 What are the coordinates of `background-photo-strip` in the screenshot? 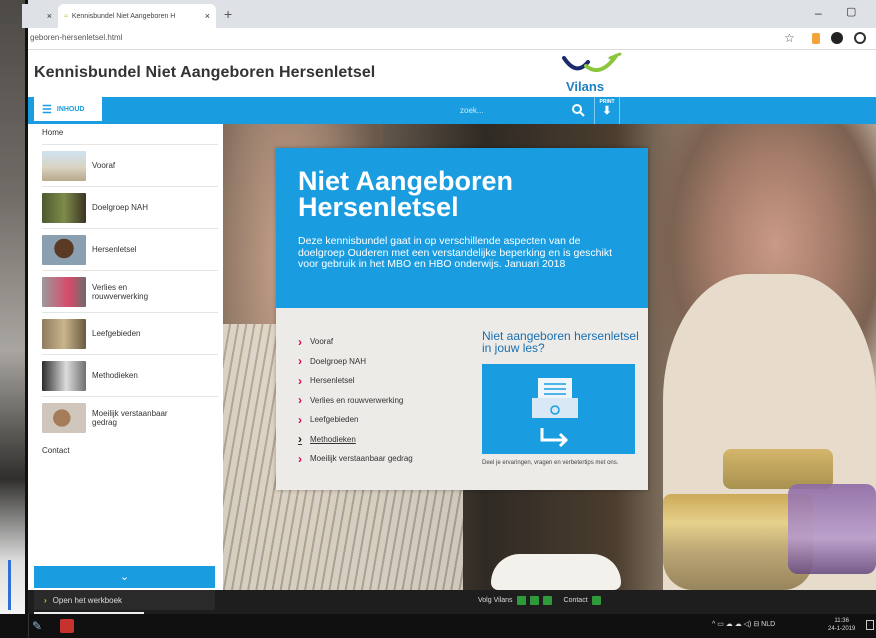 It's located at (14, 319).